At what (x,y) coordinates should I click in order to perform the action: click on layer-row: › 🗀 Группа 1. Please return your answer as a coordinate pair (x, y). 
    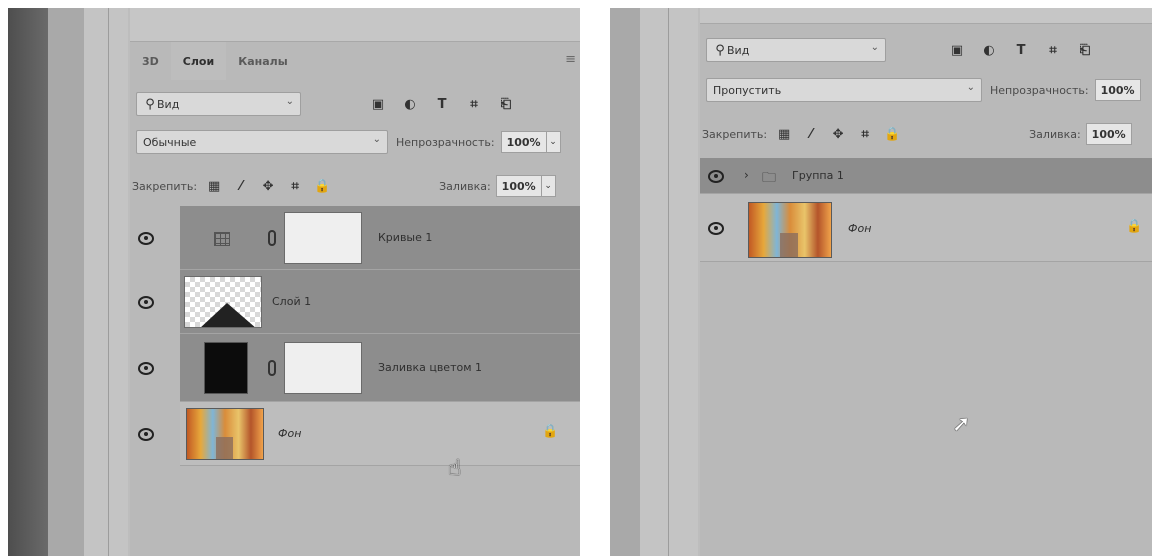
    Looking at the image, I should click on (926, 176).